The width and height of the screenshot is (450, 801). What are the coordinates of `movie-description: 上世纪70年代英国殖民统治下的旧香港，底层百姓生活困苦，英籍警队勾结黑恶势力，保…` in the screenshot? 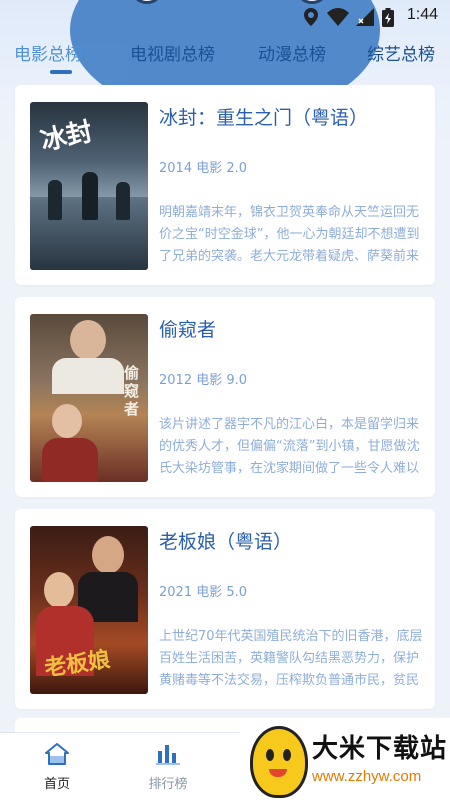 It's located at (291, 658).